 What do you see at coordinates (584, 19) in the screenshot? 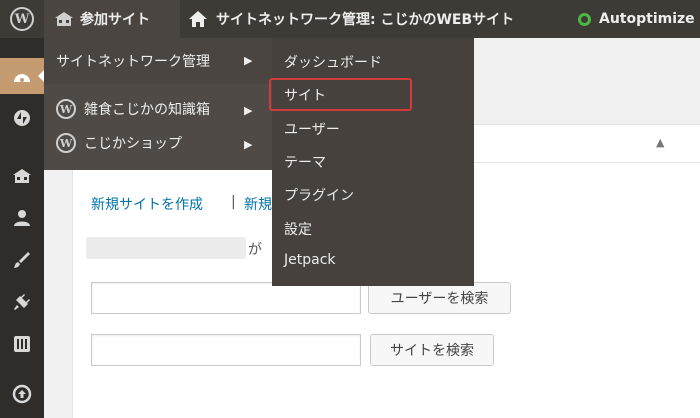
I see `status-ring-icon` at bounding box center [584, 19].